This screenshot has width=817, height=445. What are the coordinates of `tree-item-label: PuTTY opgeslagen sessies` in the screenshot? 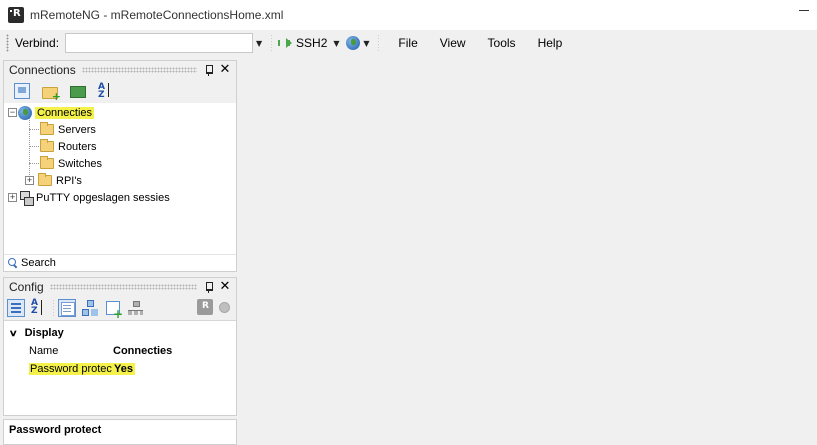 It's located at (103, 197).